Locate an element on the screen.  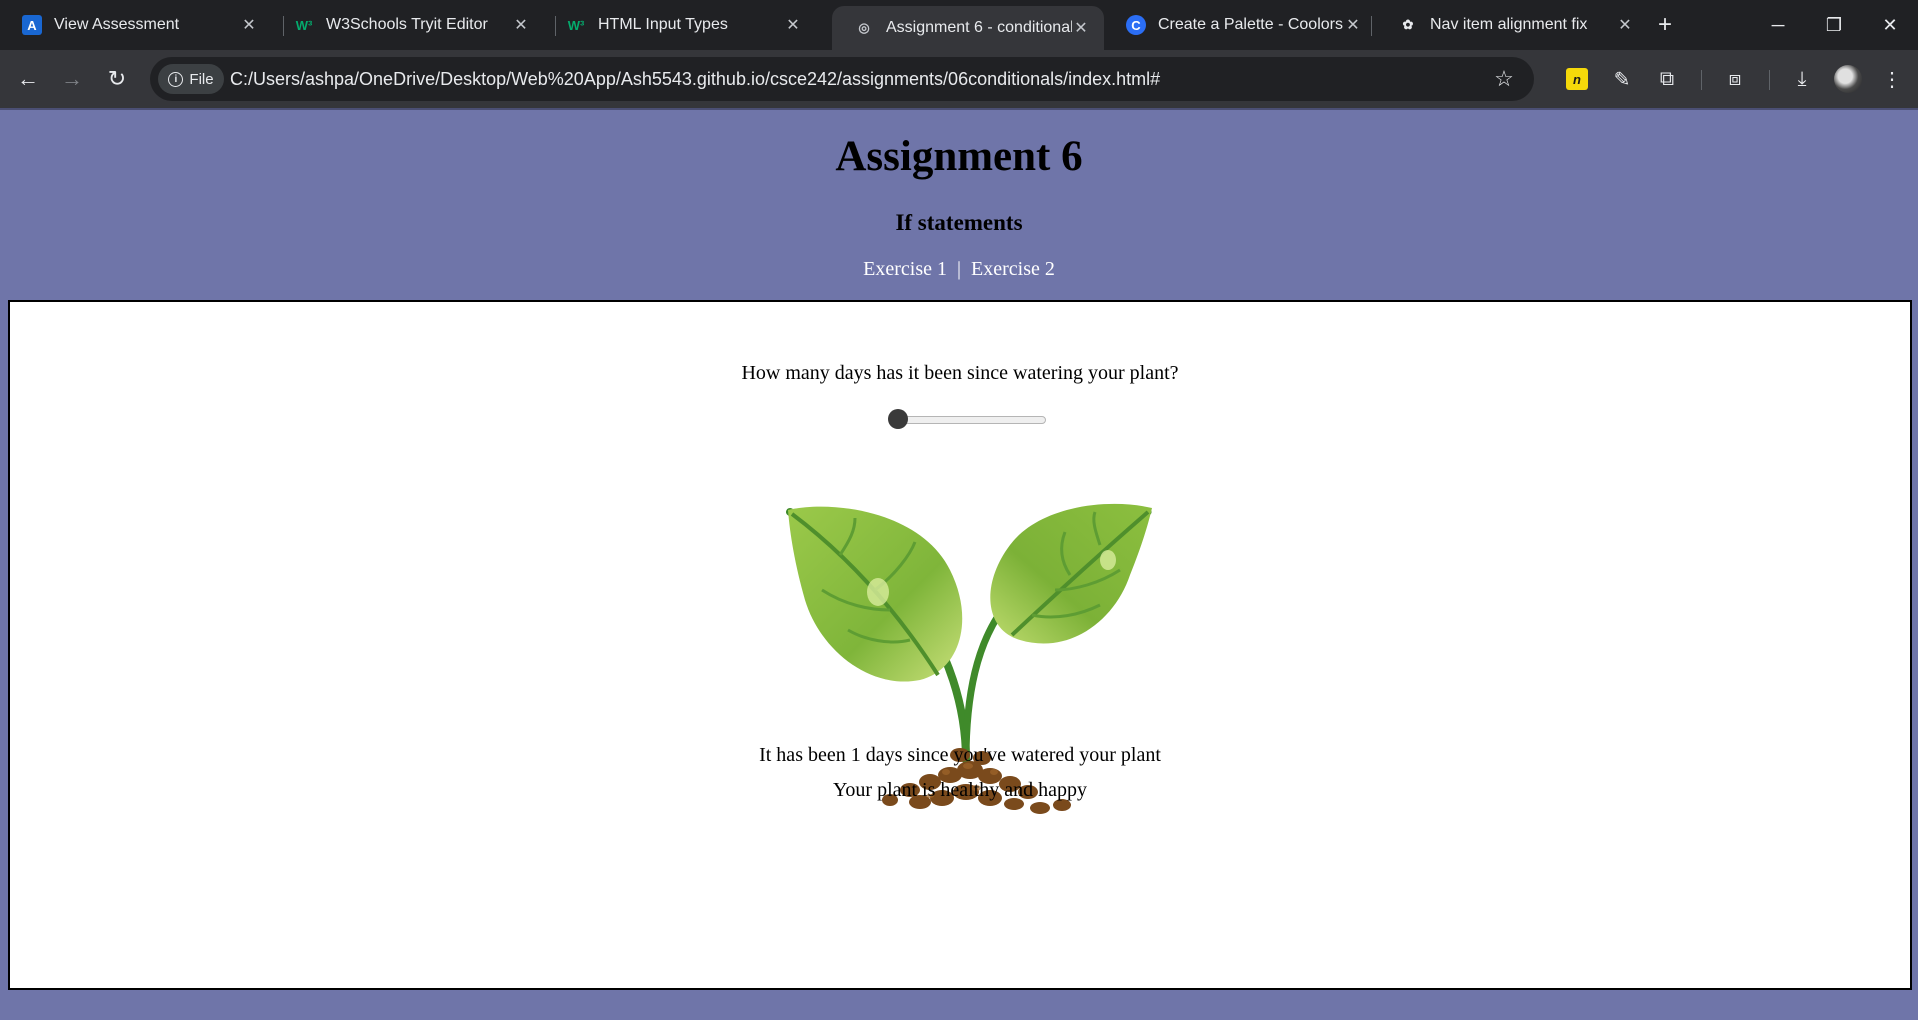
extension-badge-icon: n is located at coordinates (1577, 79).